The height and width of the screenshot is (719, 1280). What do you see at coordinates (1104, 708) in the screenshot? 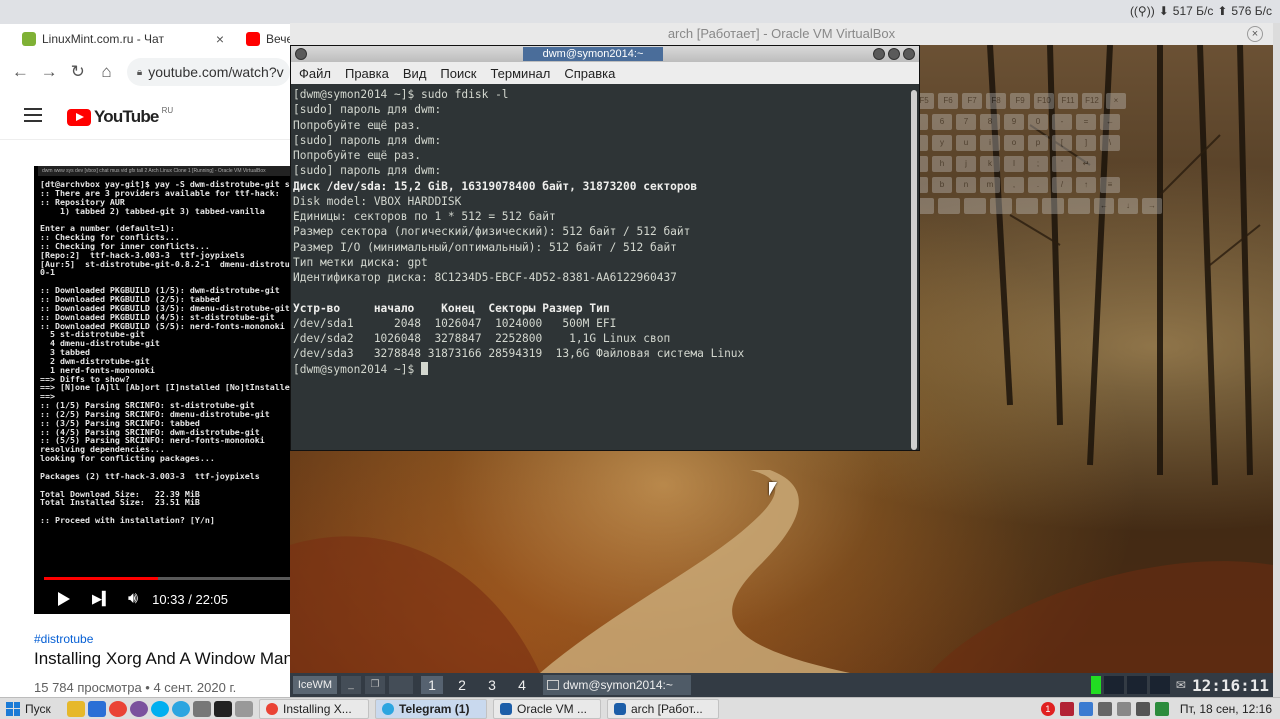
I see `network-icon` at bounding box center [1104, 708].